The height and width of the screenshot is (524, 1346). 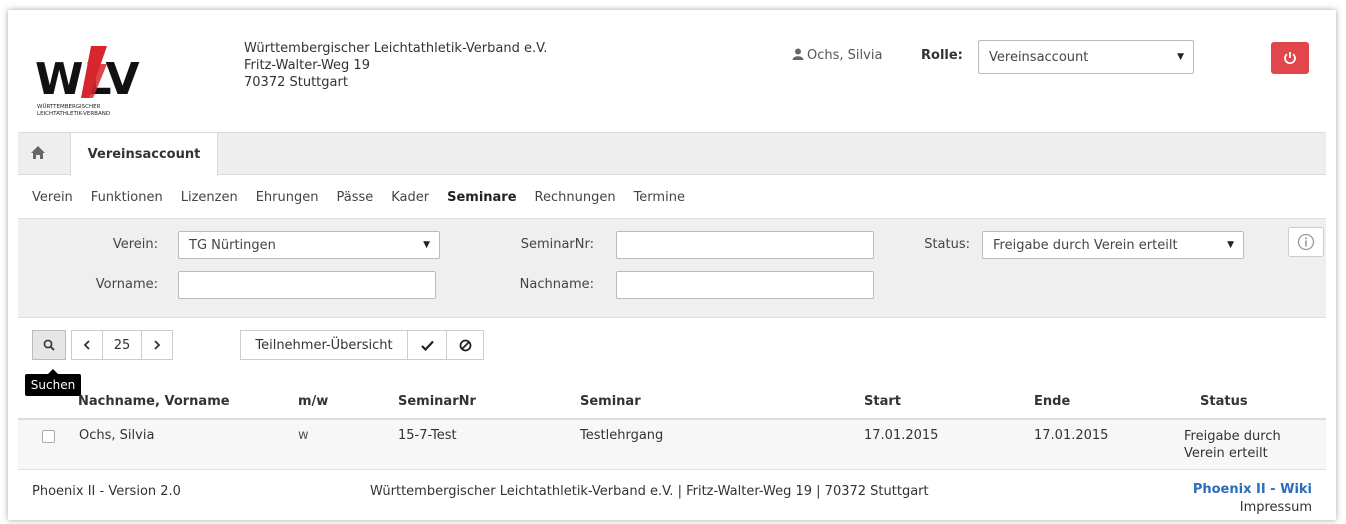 I want to click on chevron-right-icon, so click(x=157, y=345).